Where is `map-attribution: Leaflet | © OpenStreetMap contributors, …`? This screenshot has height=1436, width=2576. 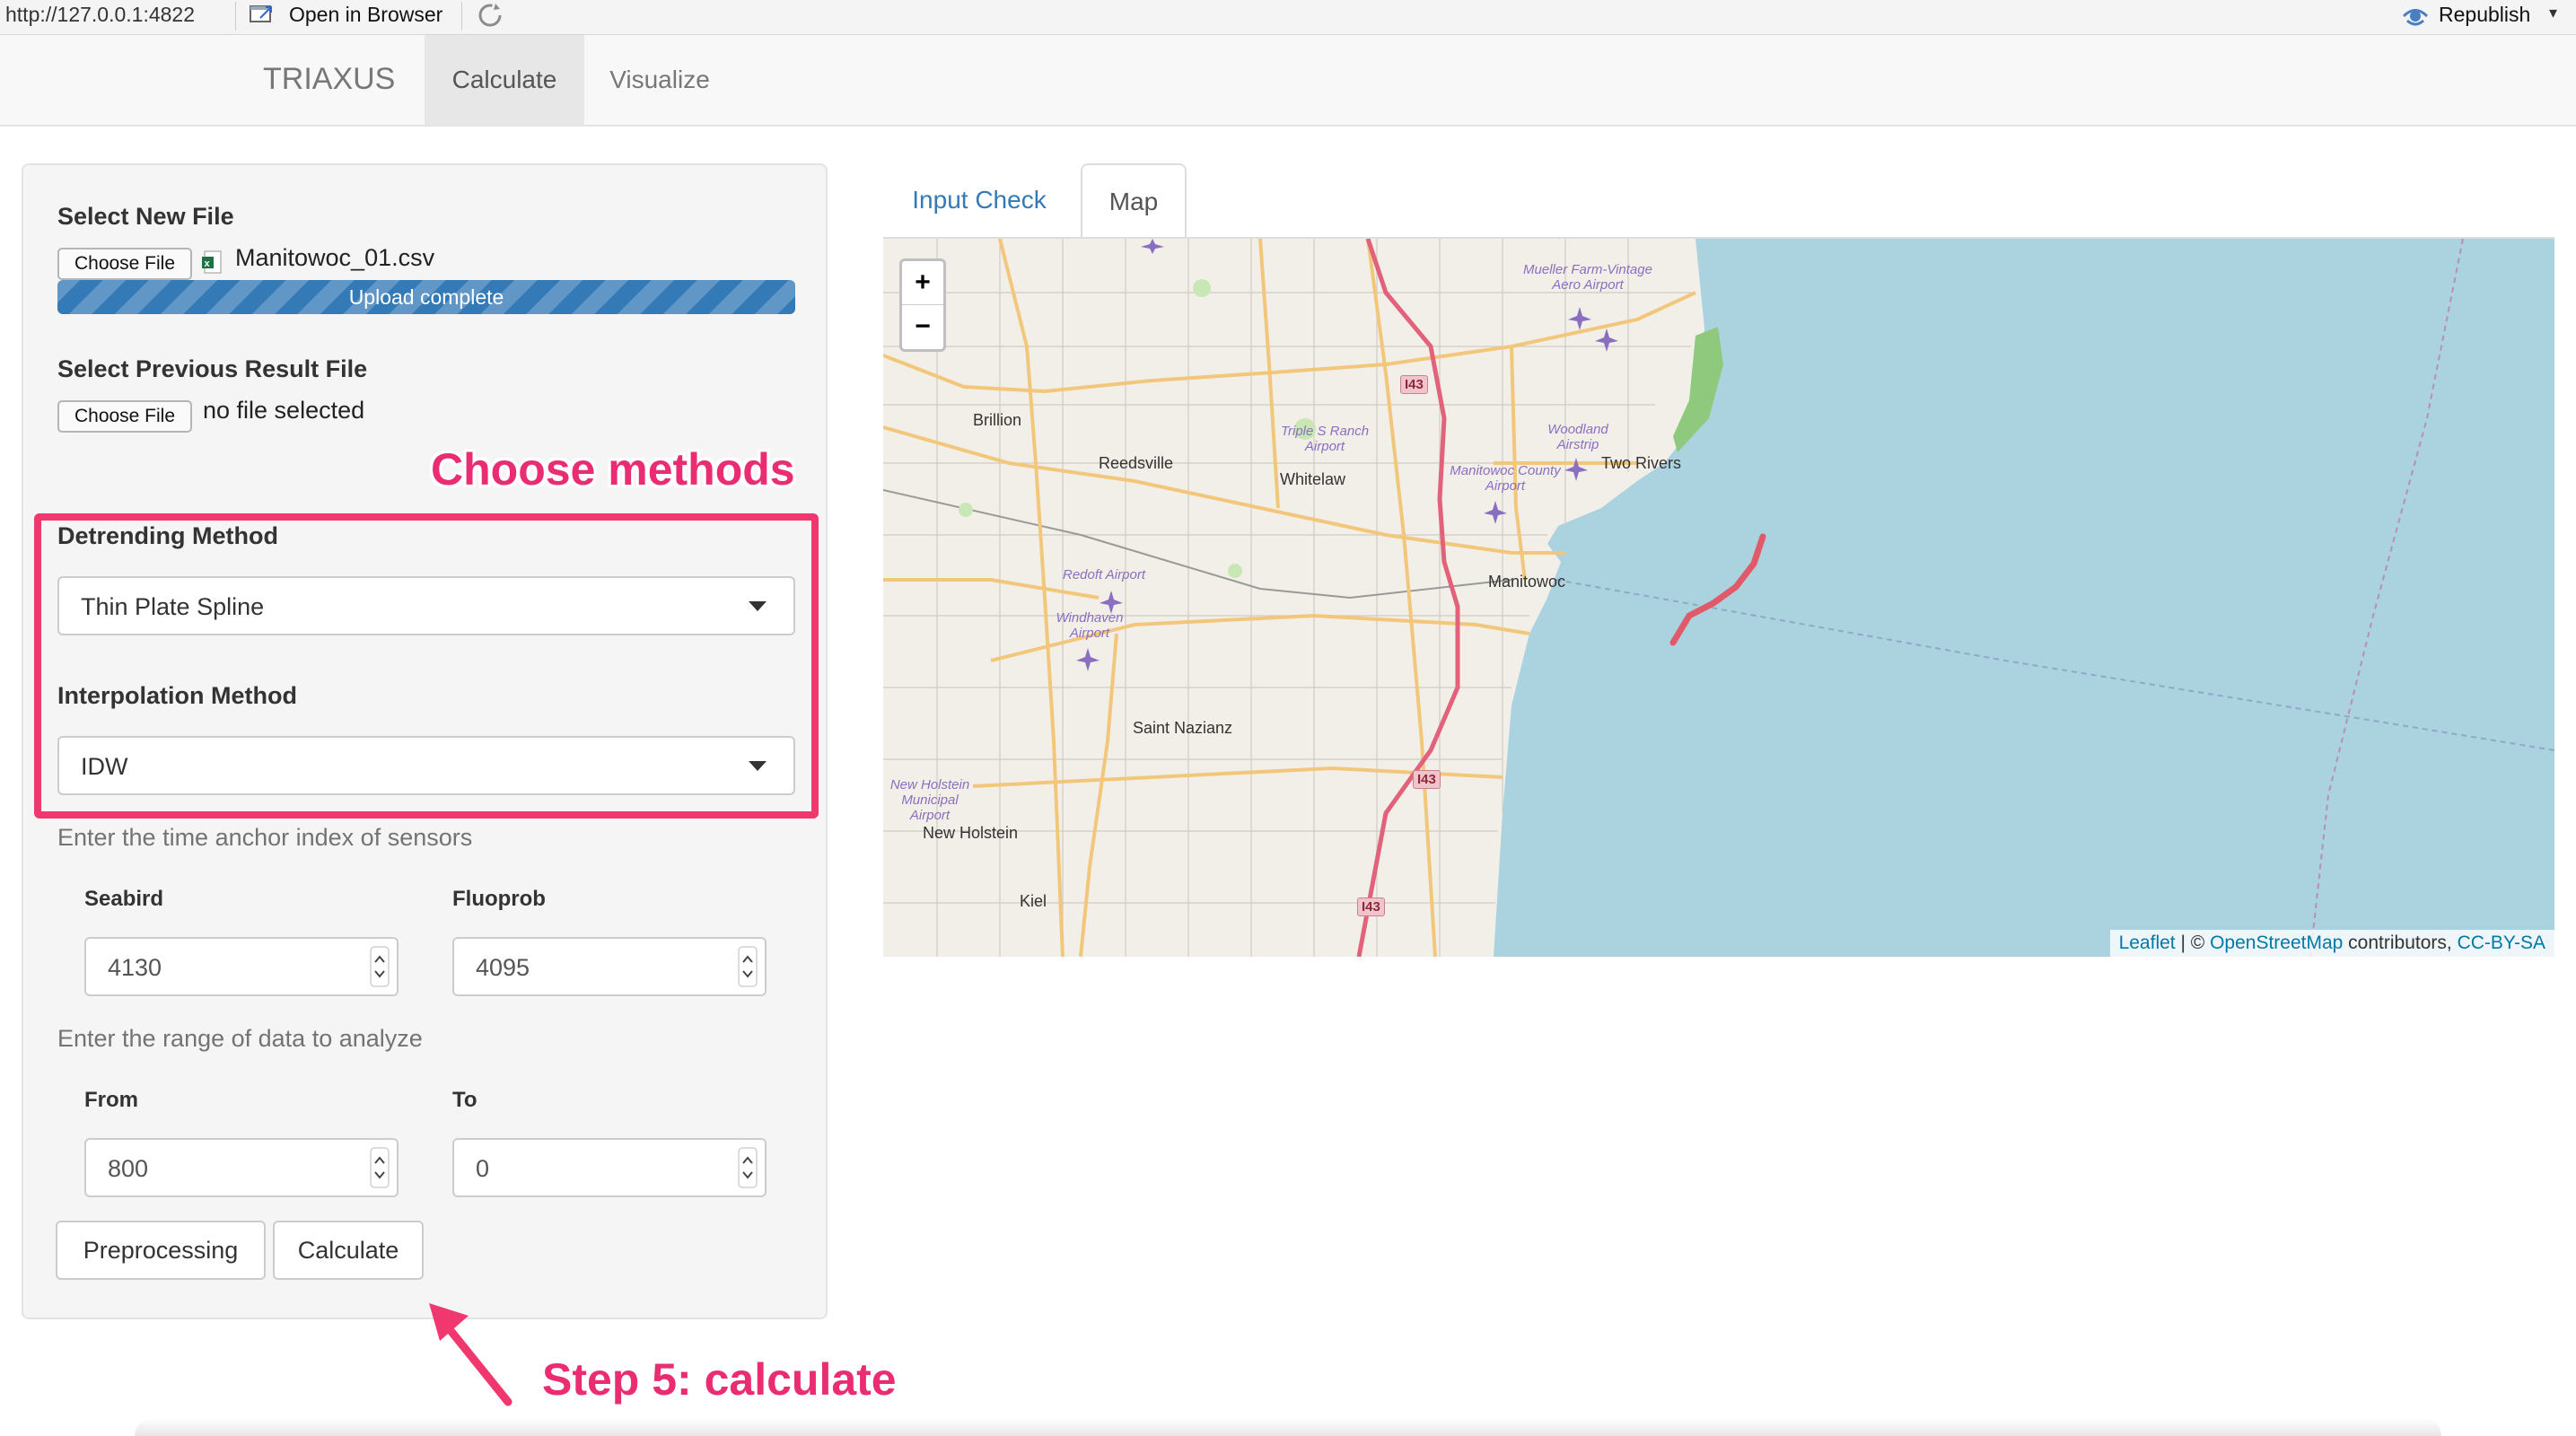 map-attribution: Leaflet | © OpenStreetMap contributors, … is located at coordinates (2331, 943).